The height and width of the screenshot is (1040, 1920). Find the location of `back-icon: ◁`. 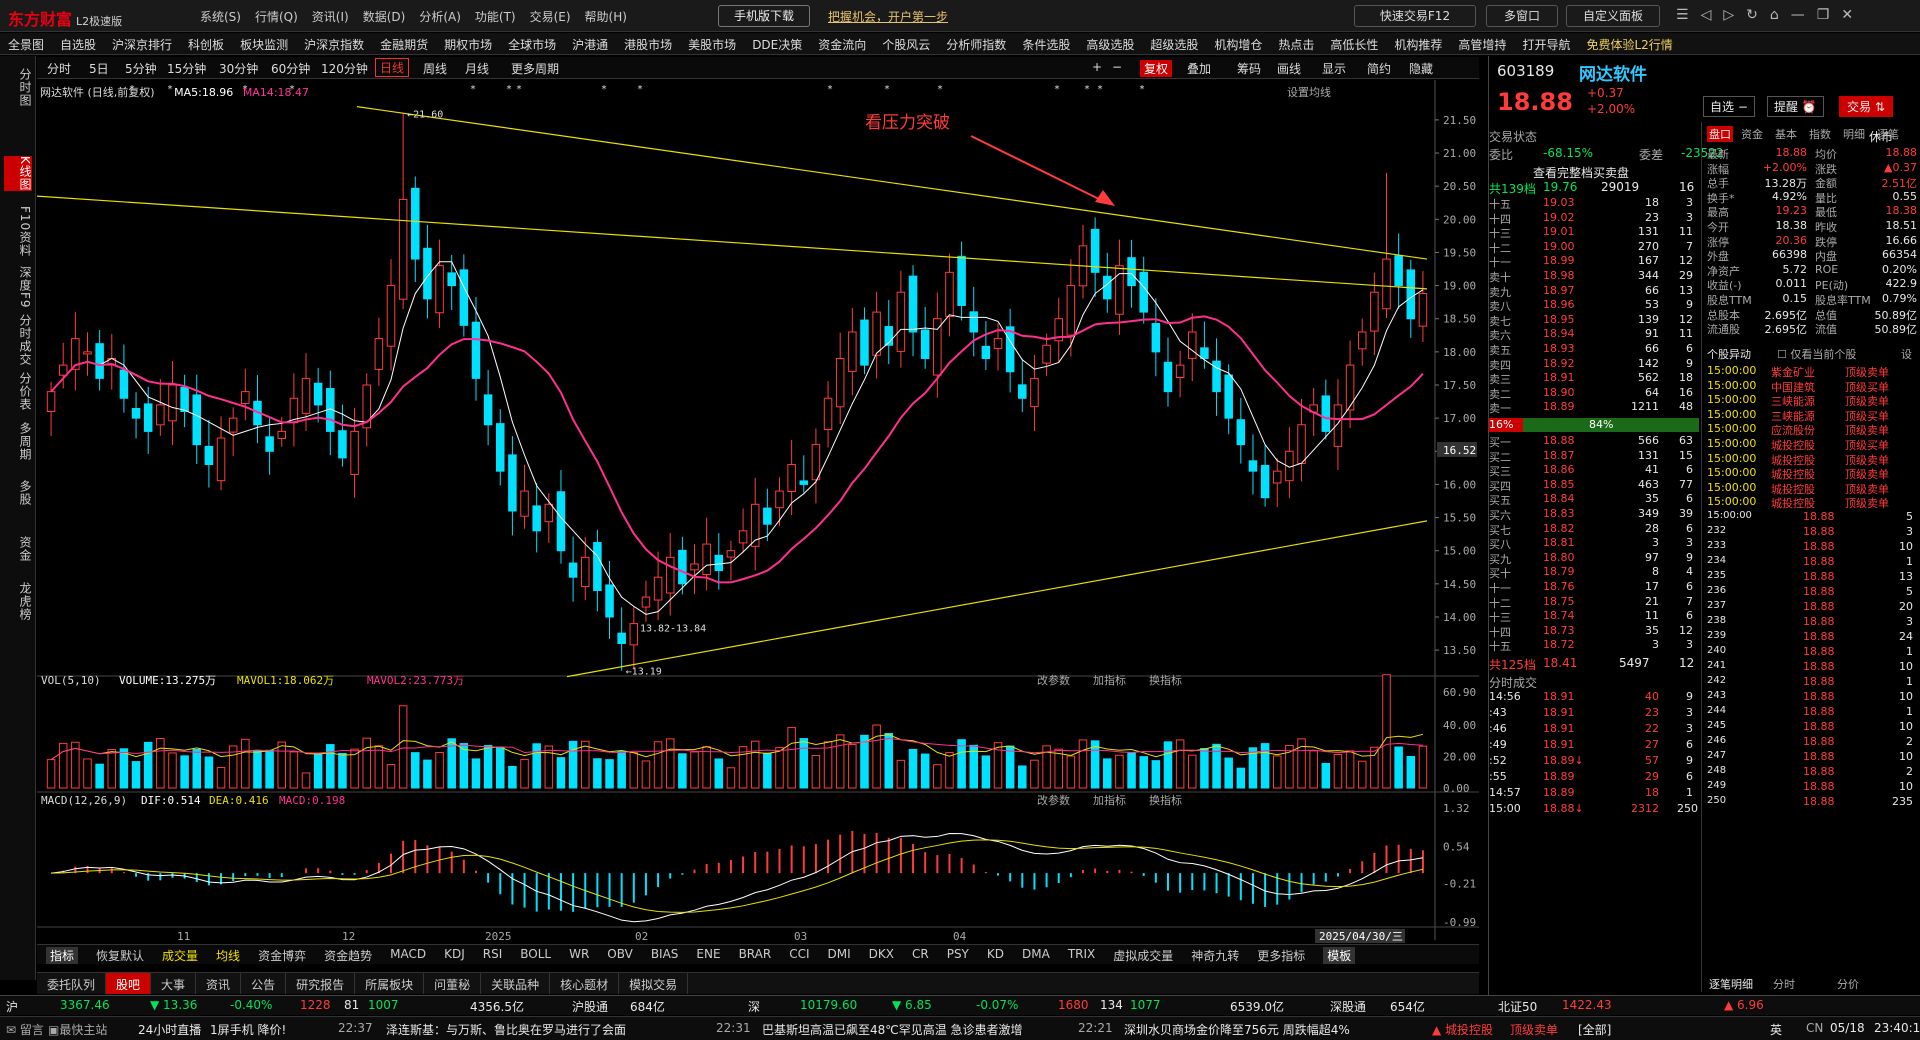

back-icon: ◁ is located at coordinates (1706, 15).